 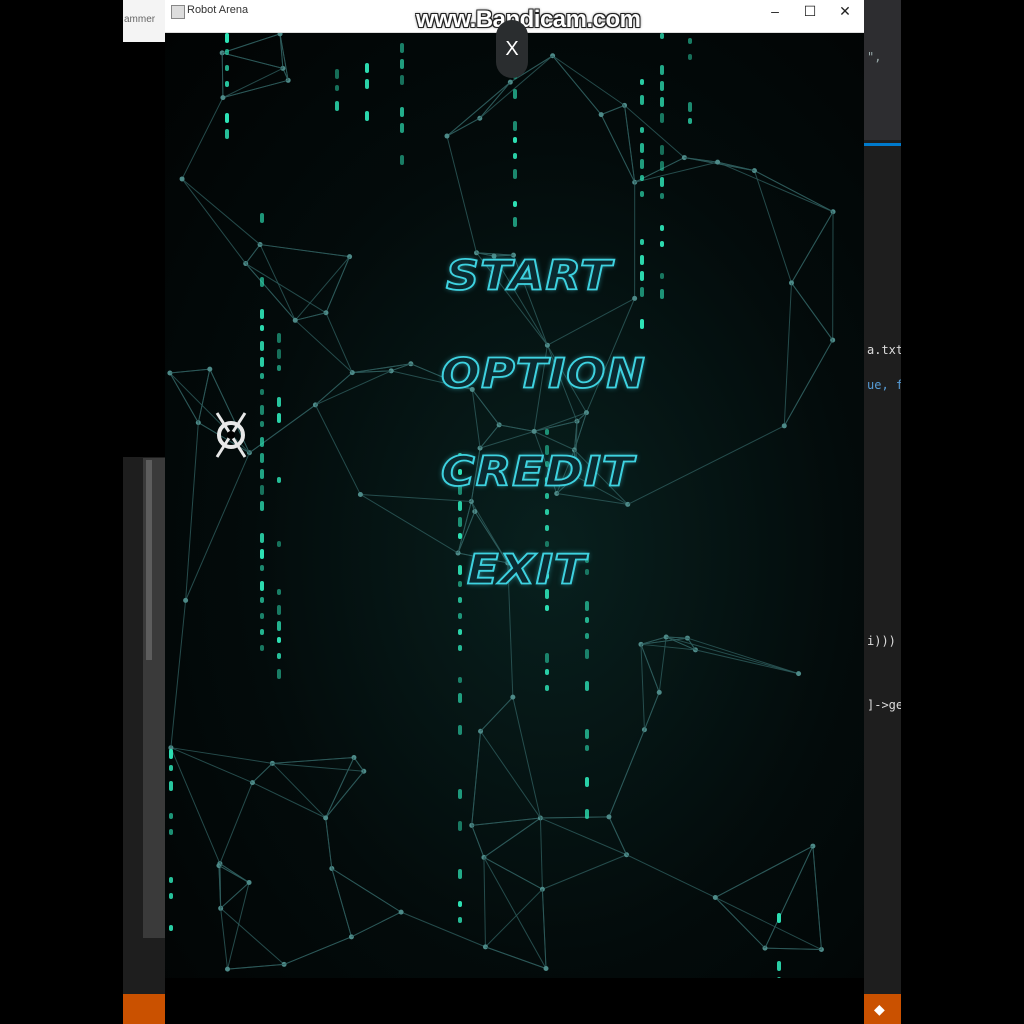 What do you see at coordinates (810, 11) in the screenshot?
I see `maximize-icon: ☐` at bounding box center [810, 11].